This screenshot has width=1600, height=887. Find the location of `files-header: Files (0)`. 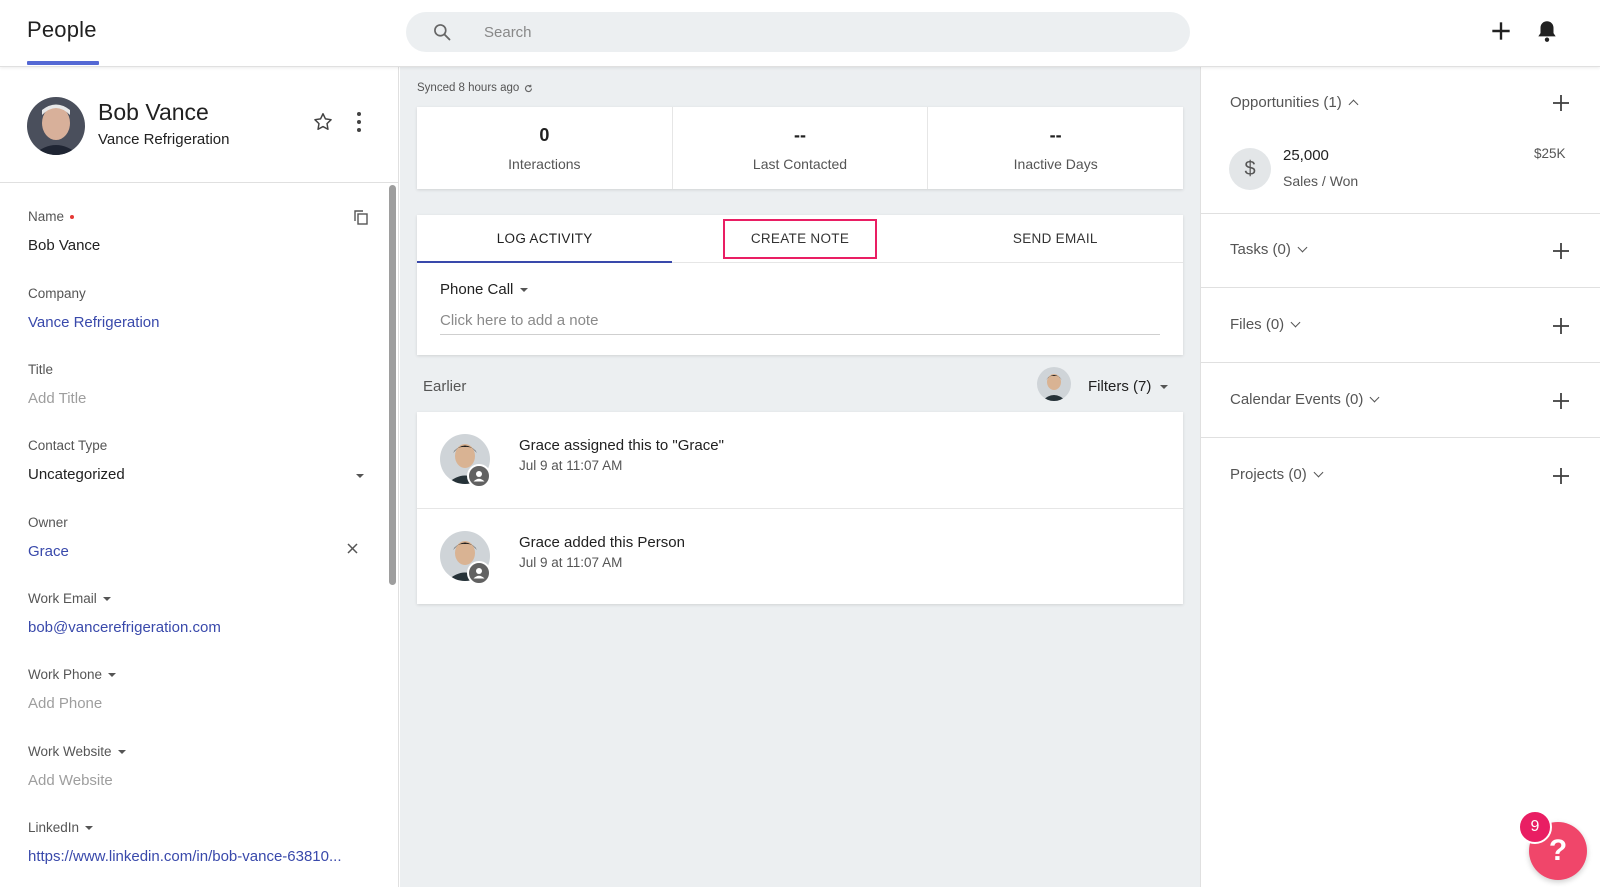

files-header: Files (0) is located at coordinates (1265, 324).